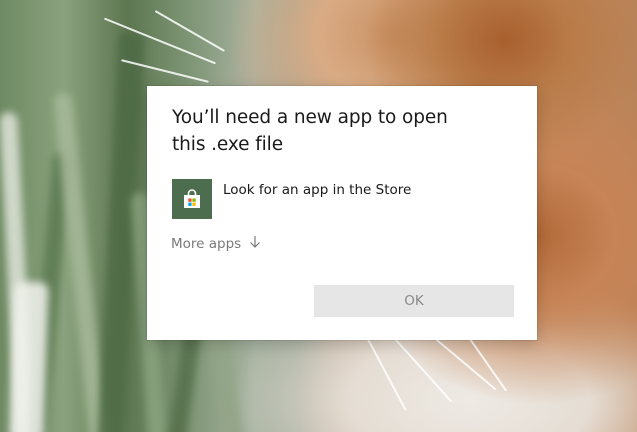 Image resolution: width=637 pixels, height=432 pixels. Describe the element at coordinates (190, 31) in the screenshot. I see `wallpaper-cat-whisker` at that location.